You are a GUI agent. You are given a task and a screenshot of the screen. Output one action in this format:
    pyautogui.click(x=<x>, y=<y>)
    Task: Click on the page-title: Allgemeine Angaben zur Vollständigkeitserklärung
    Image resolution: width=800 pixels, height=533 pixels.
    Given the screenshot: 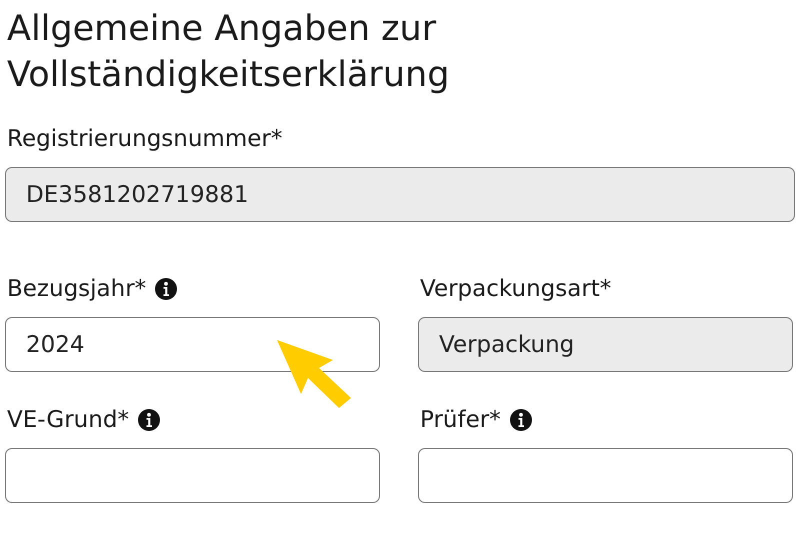 What is the action you would take?
    pyautogui.click(x=228, y=52)
    